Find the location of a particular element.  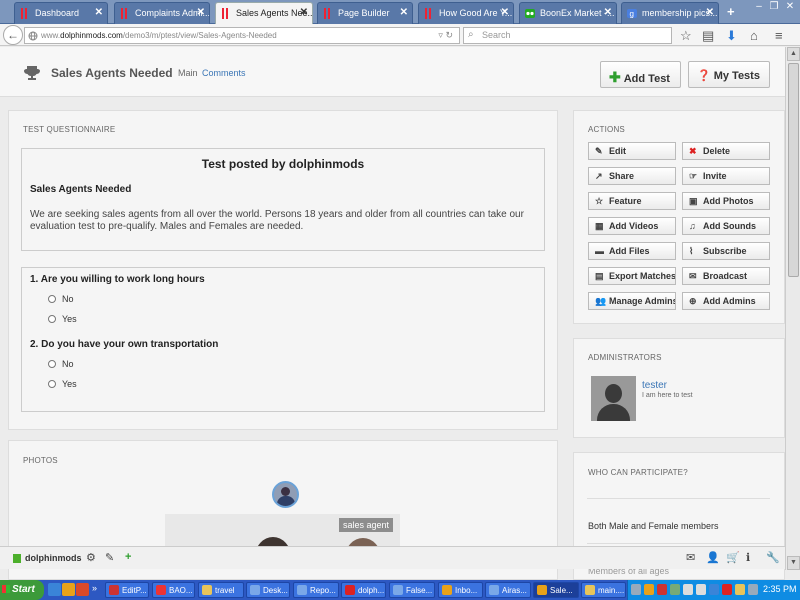

photo-icon: ▣ is located at coordinates (693, 201).